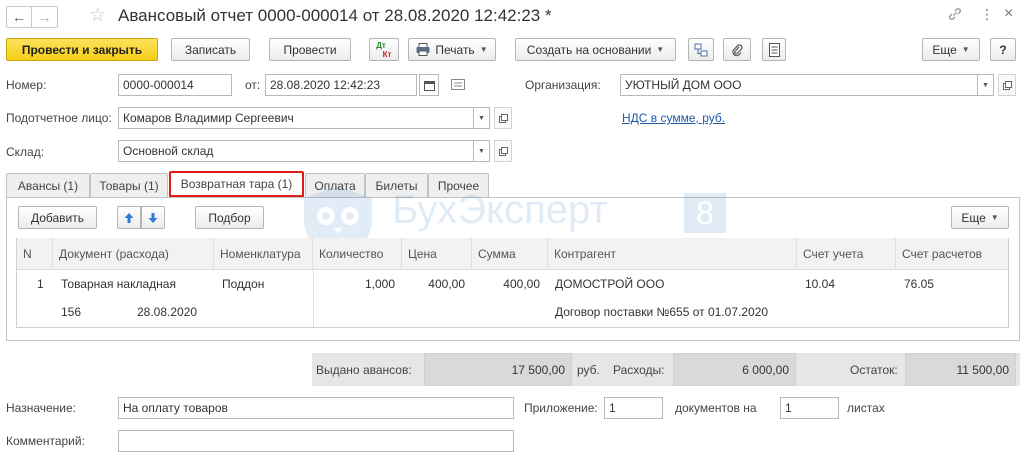 The image size is (1024, 456). I want to click on link-button, so click(955, 15).